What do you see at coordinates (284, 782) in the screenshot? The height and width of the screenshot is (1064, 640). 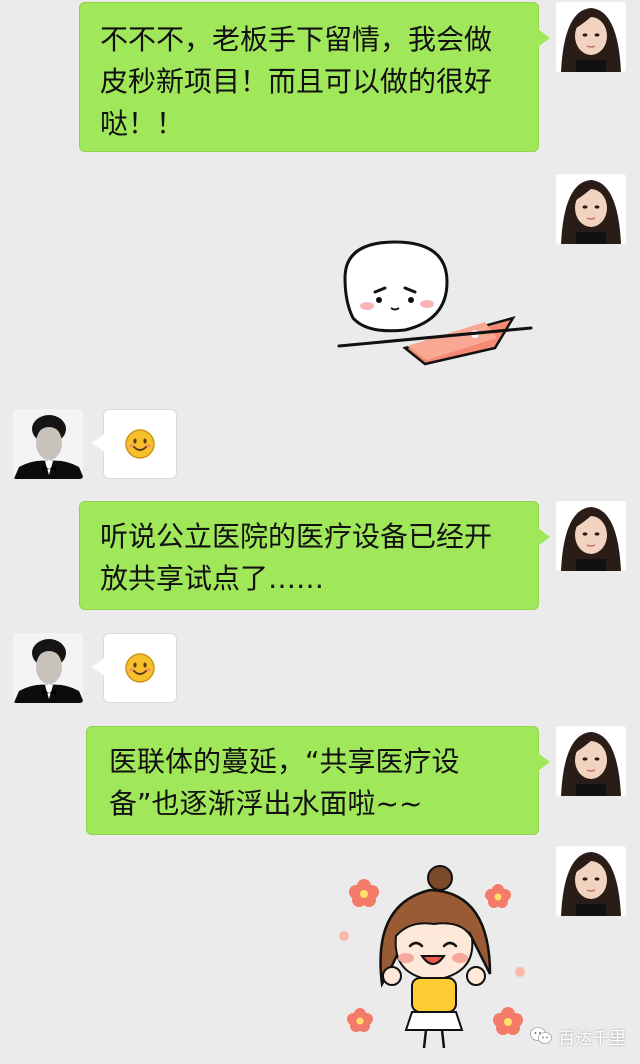 I see `message-text: 医联体的蔓延，“共享医疗设备”也逐渐浮出水面啦~~` at bounding box center [284, 782].